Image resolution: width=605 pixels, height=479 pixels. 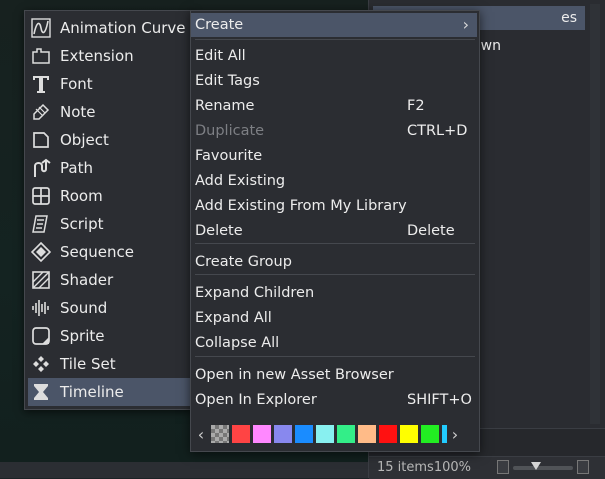 I want to click on menu-item: Favourite, so click(x=333, y=156).